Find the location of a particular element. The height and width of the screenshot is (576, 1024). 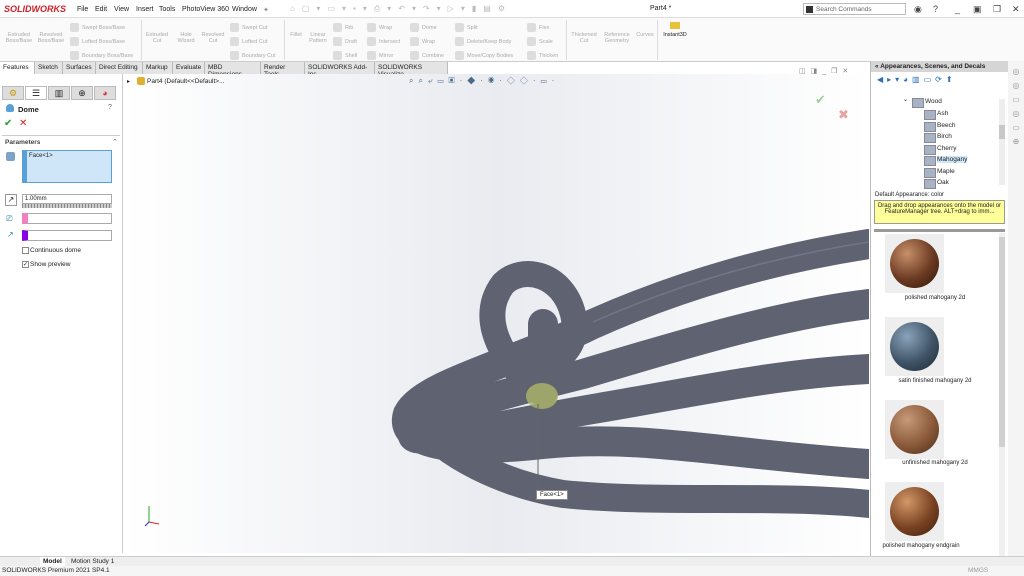

display-manager-tab-icon: ◕ is located at coordinates (105, 93).